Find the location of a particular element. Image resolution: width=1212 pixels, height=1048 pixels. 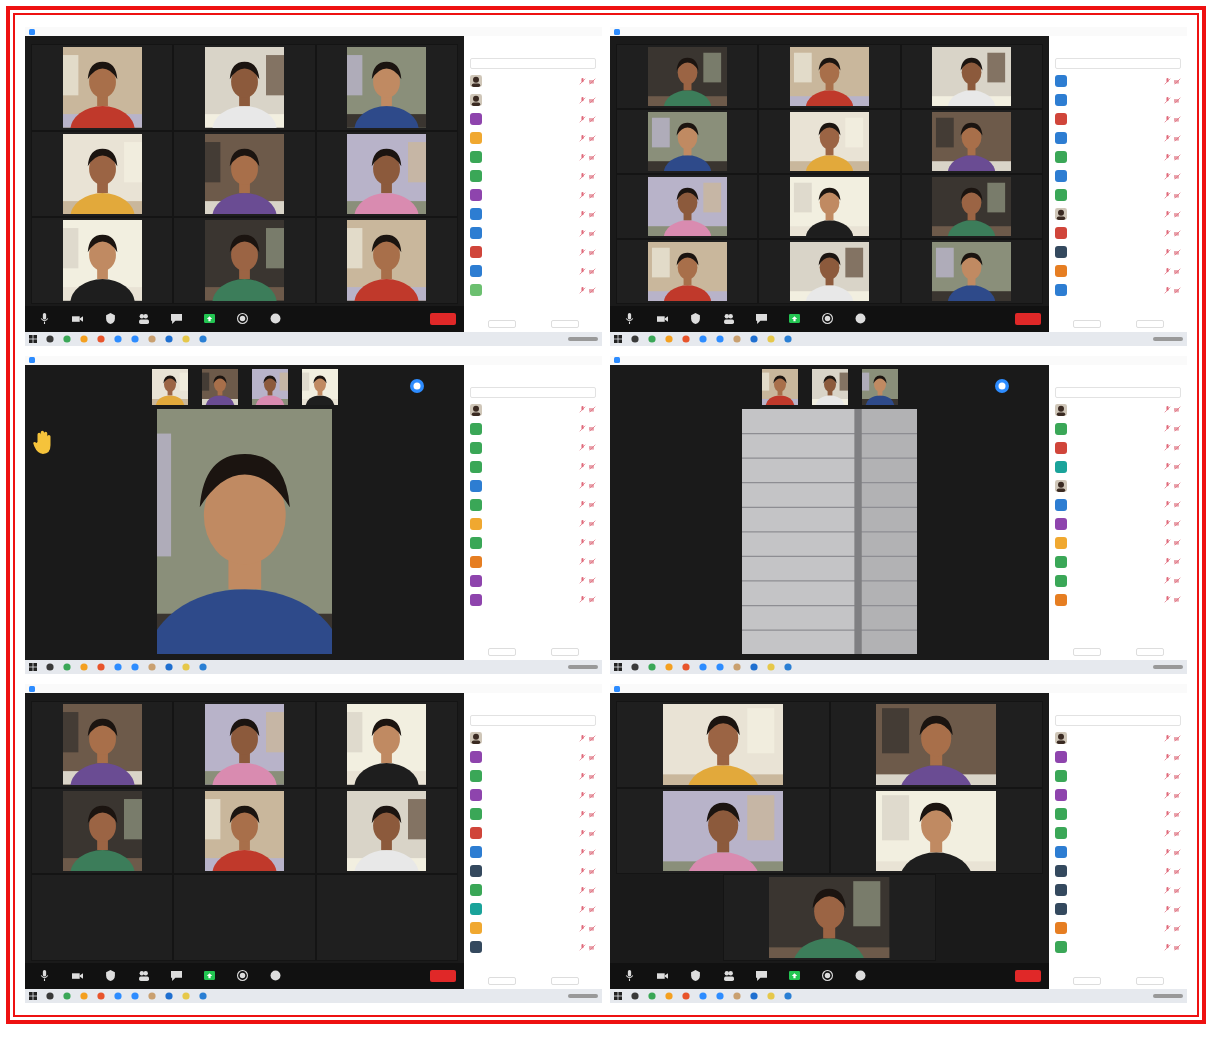

microphone-icon is located at coordinates (44, 319).